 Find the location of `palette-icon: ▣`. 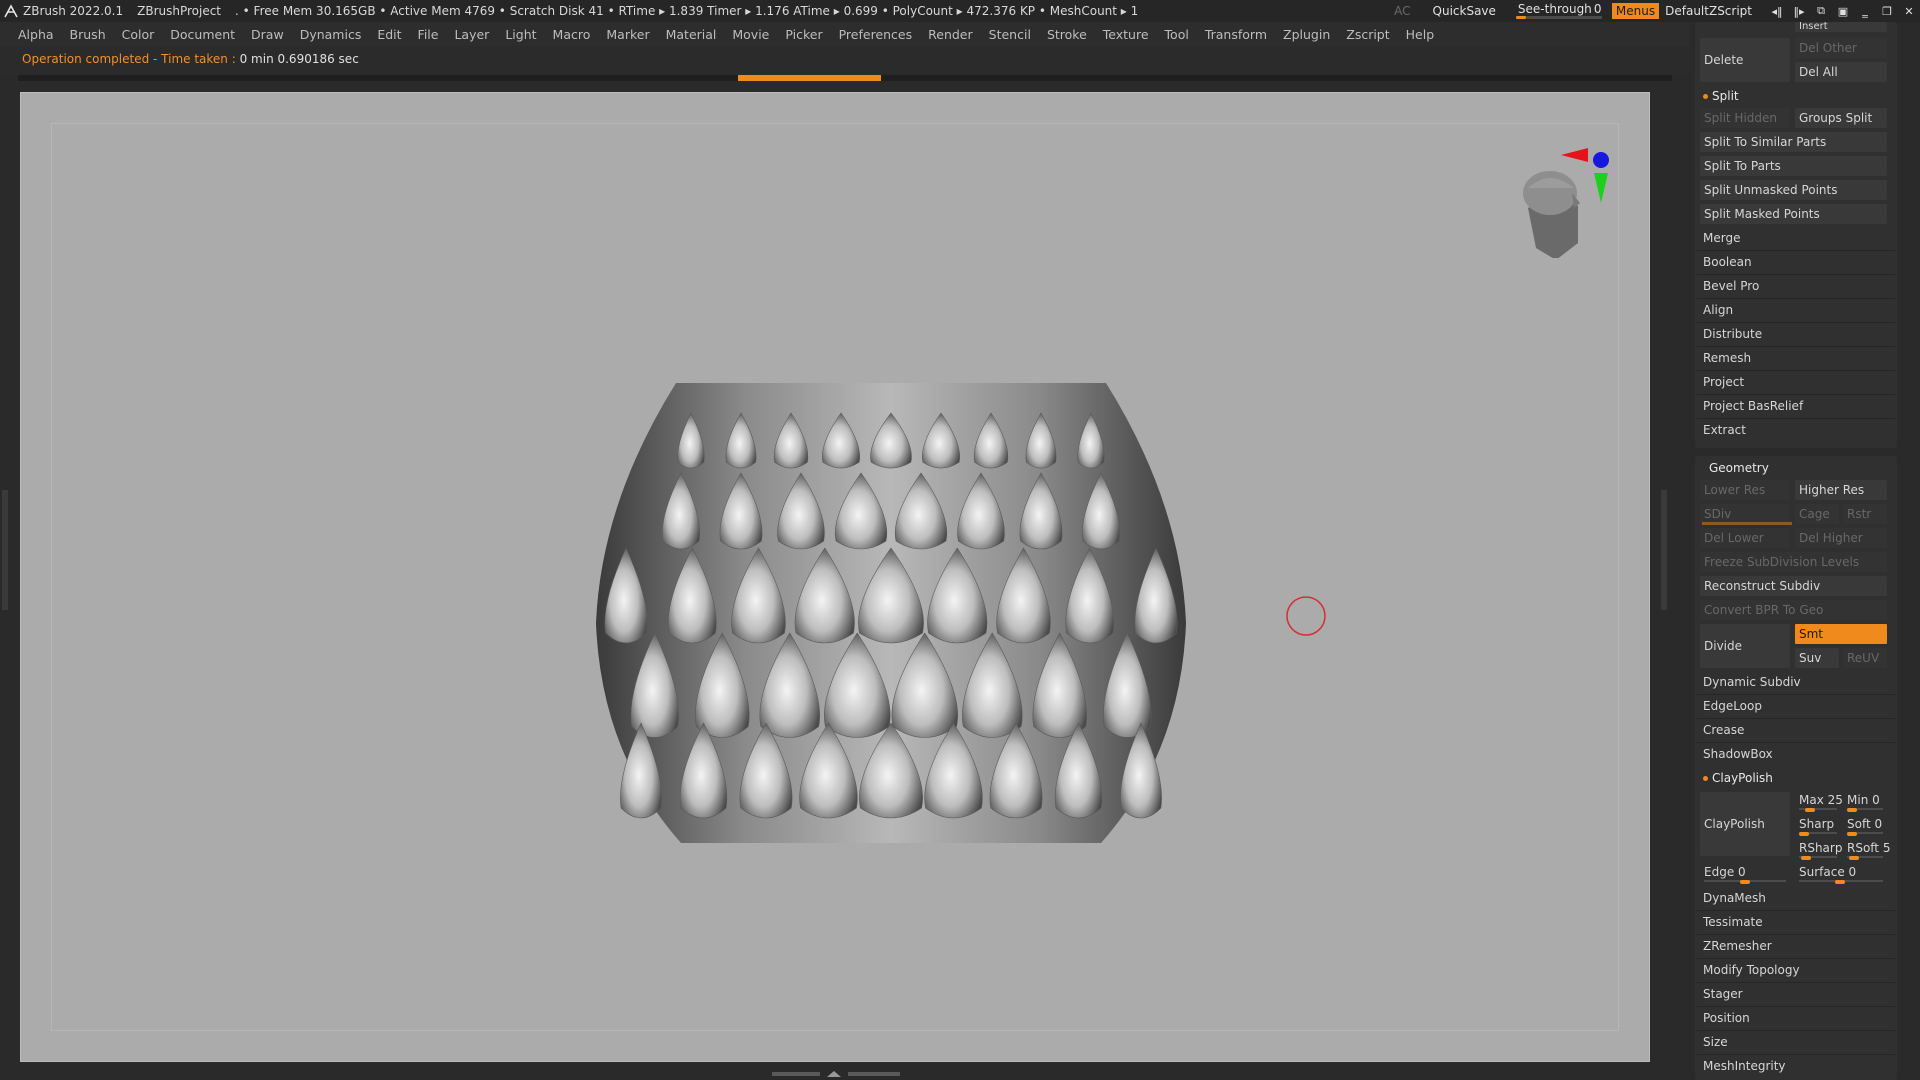

palette-icon: ▣ is located at coordinates (1843, 11).